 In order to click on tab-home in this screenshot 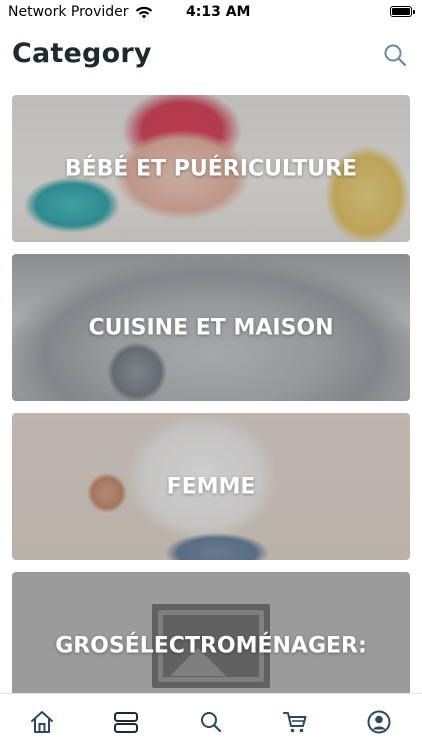, I will do `click(42, 722)`.